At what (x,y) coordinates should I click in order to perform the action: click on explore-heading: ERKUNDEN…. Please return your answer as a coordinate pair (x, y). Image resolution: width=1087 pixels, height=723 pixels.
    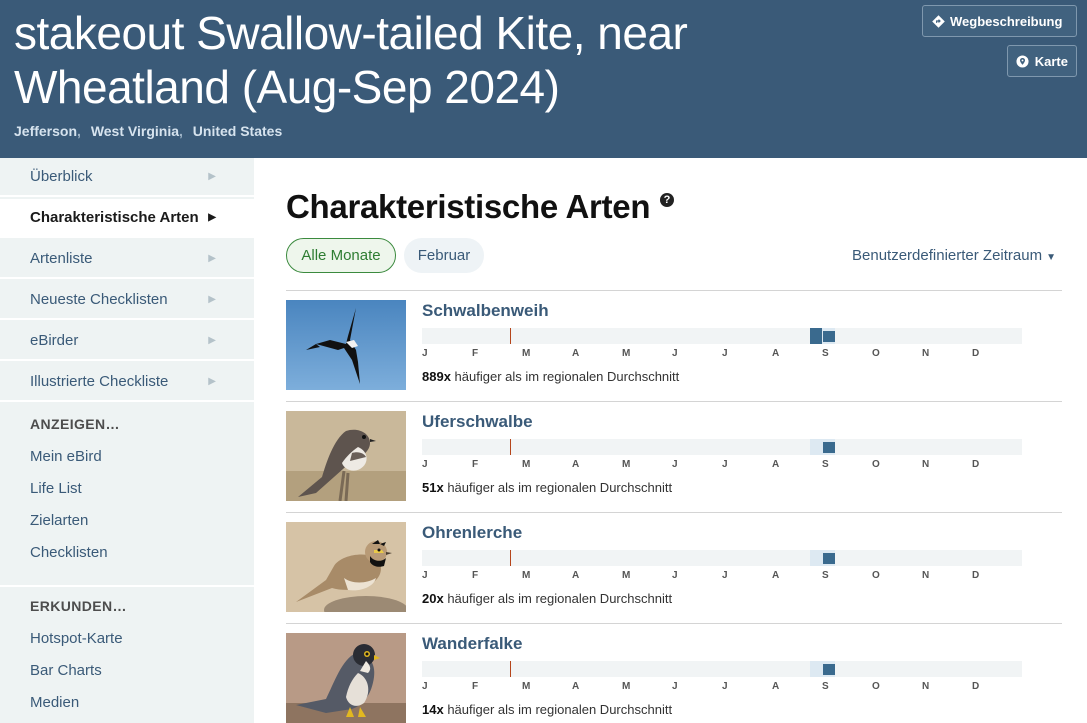
    Looking at the image, I should click on (78, 606).